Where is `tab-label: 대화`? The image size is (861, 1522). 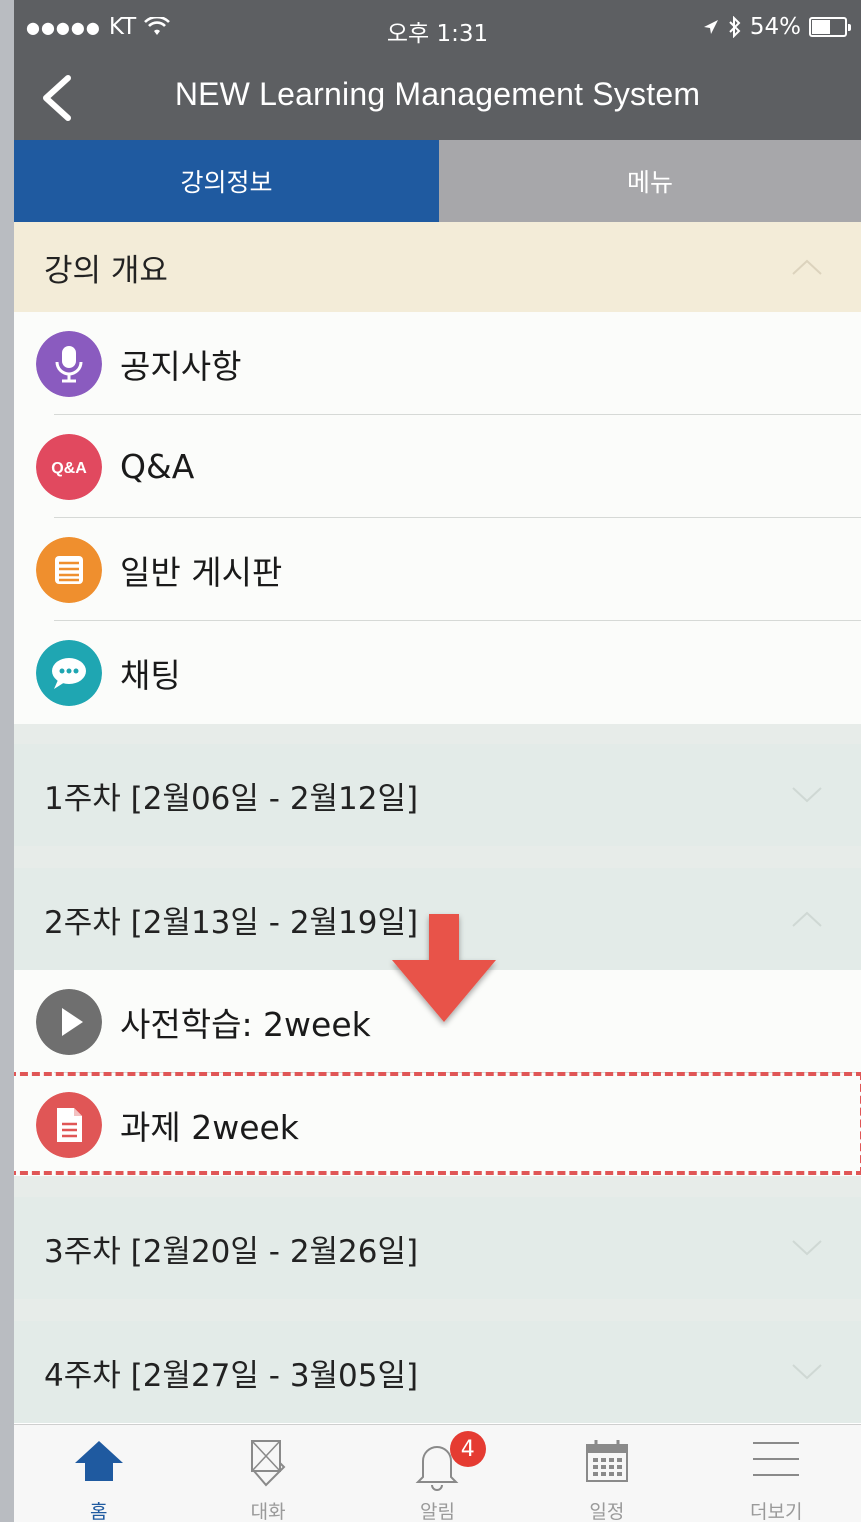
tab-label: 대화 is located at coordinates (268, 1511).